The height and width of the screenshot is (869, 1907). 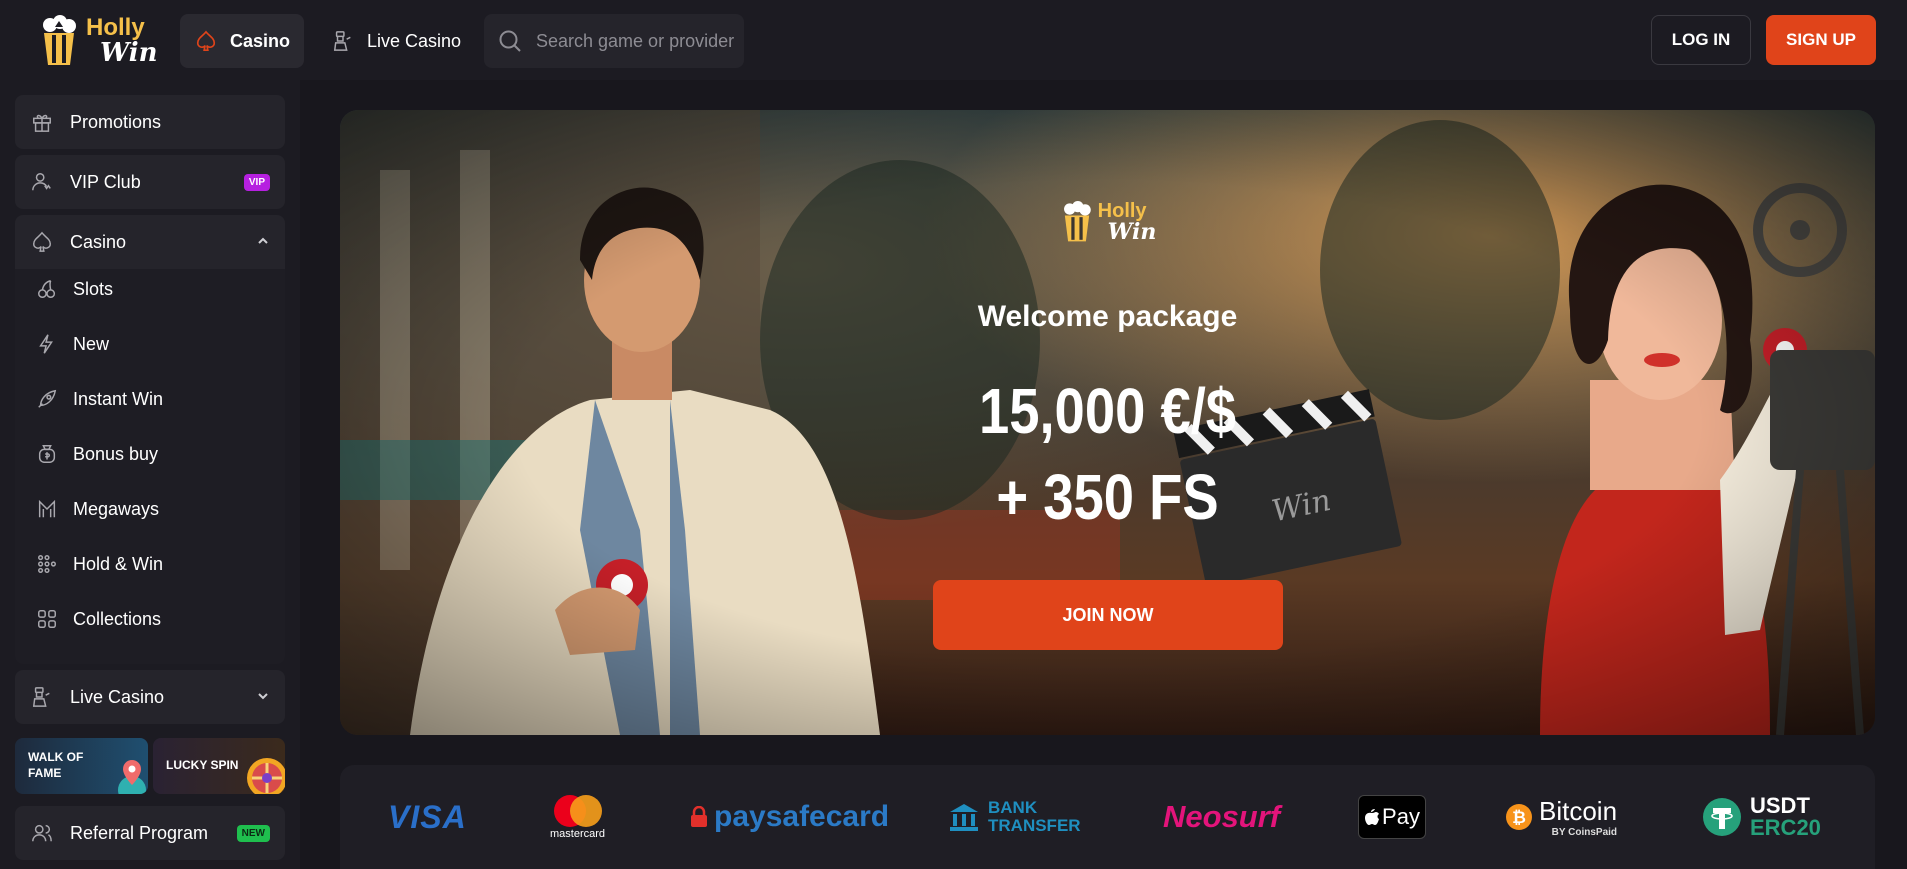 I want to click on hero-logo: Holly Win, so click(x=1108, y=222).